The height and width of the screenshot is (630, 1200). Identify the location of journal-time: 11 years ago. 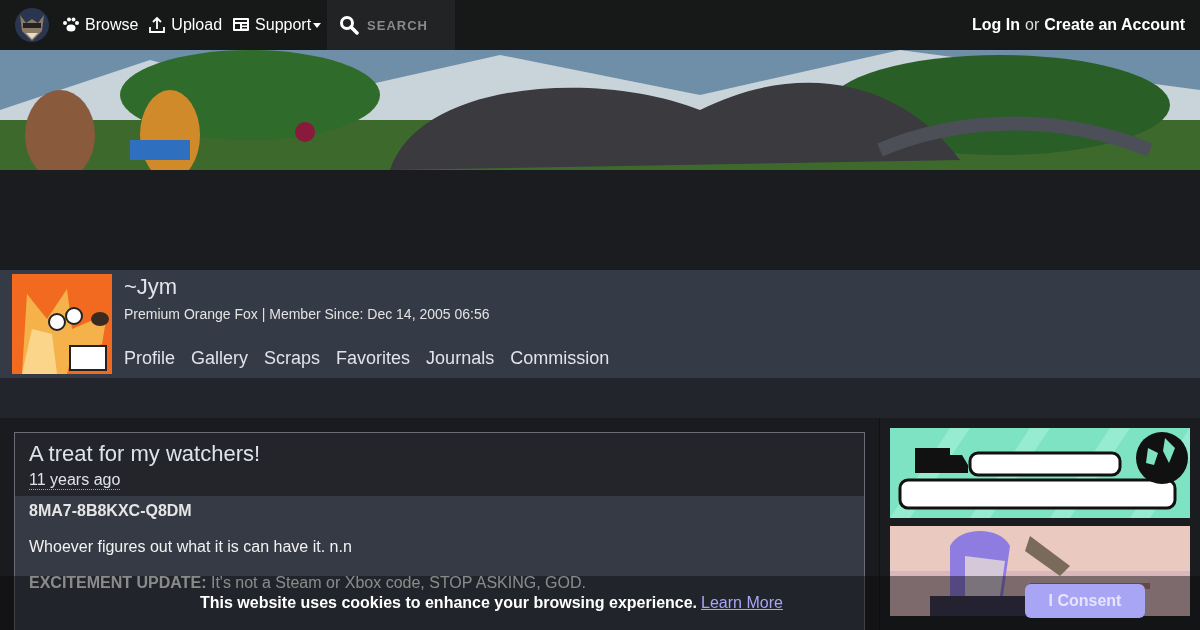
(75, 480).